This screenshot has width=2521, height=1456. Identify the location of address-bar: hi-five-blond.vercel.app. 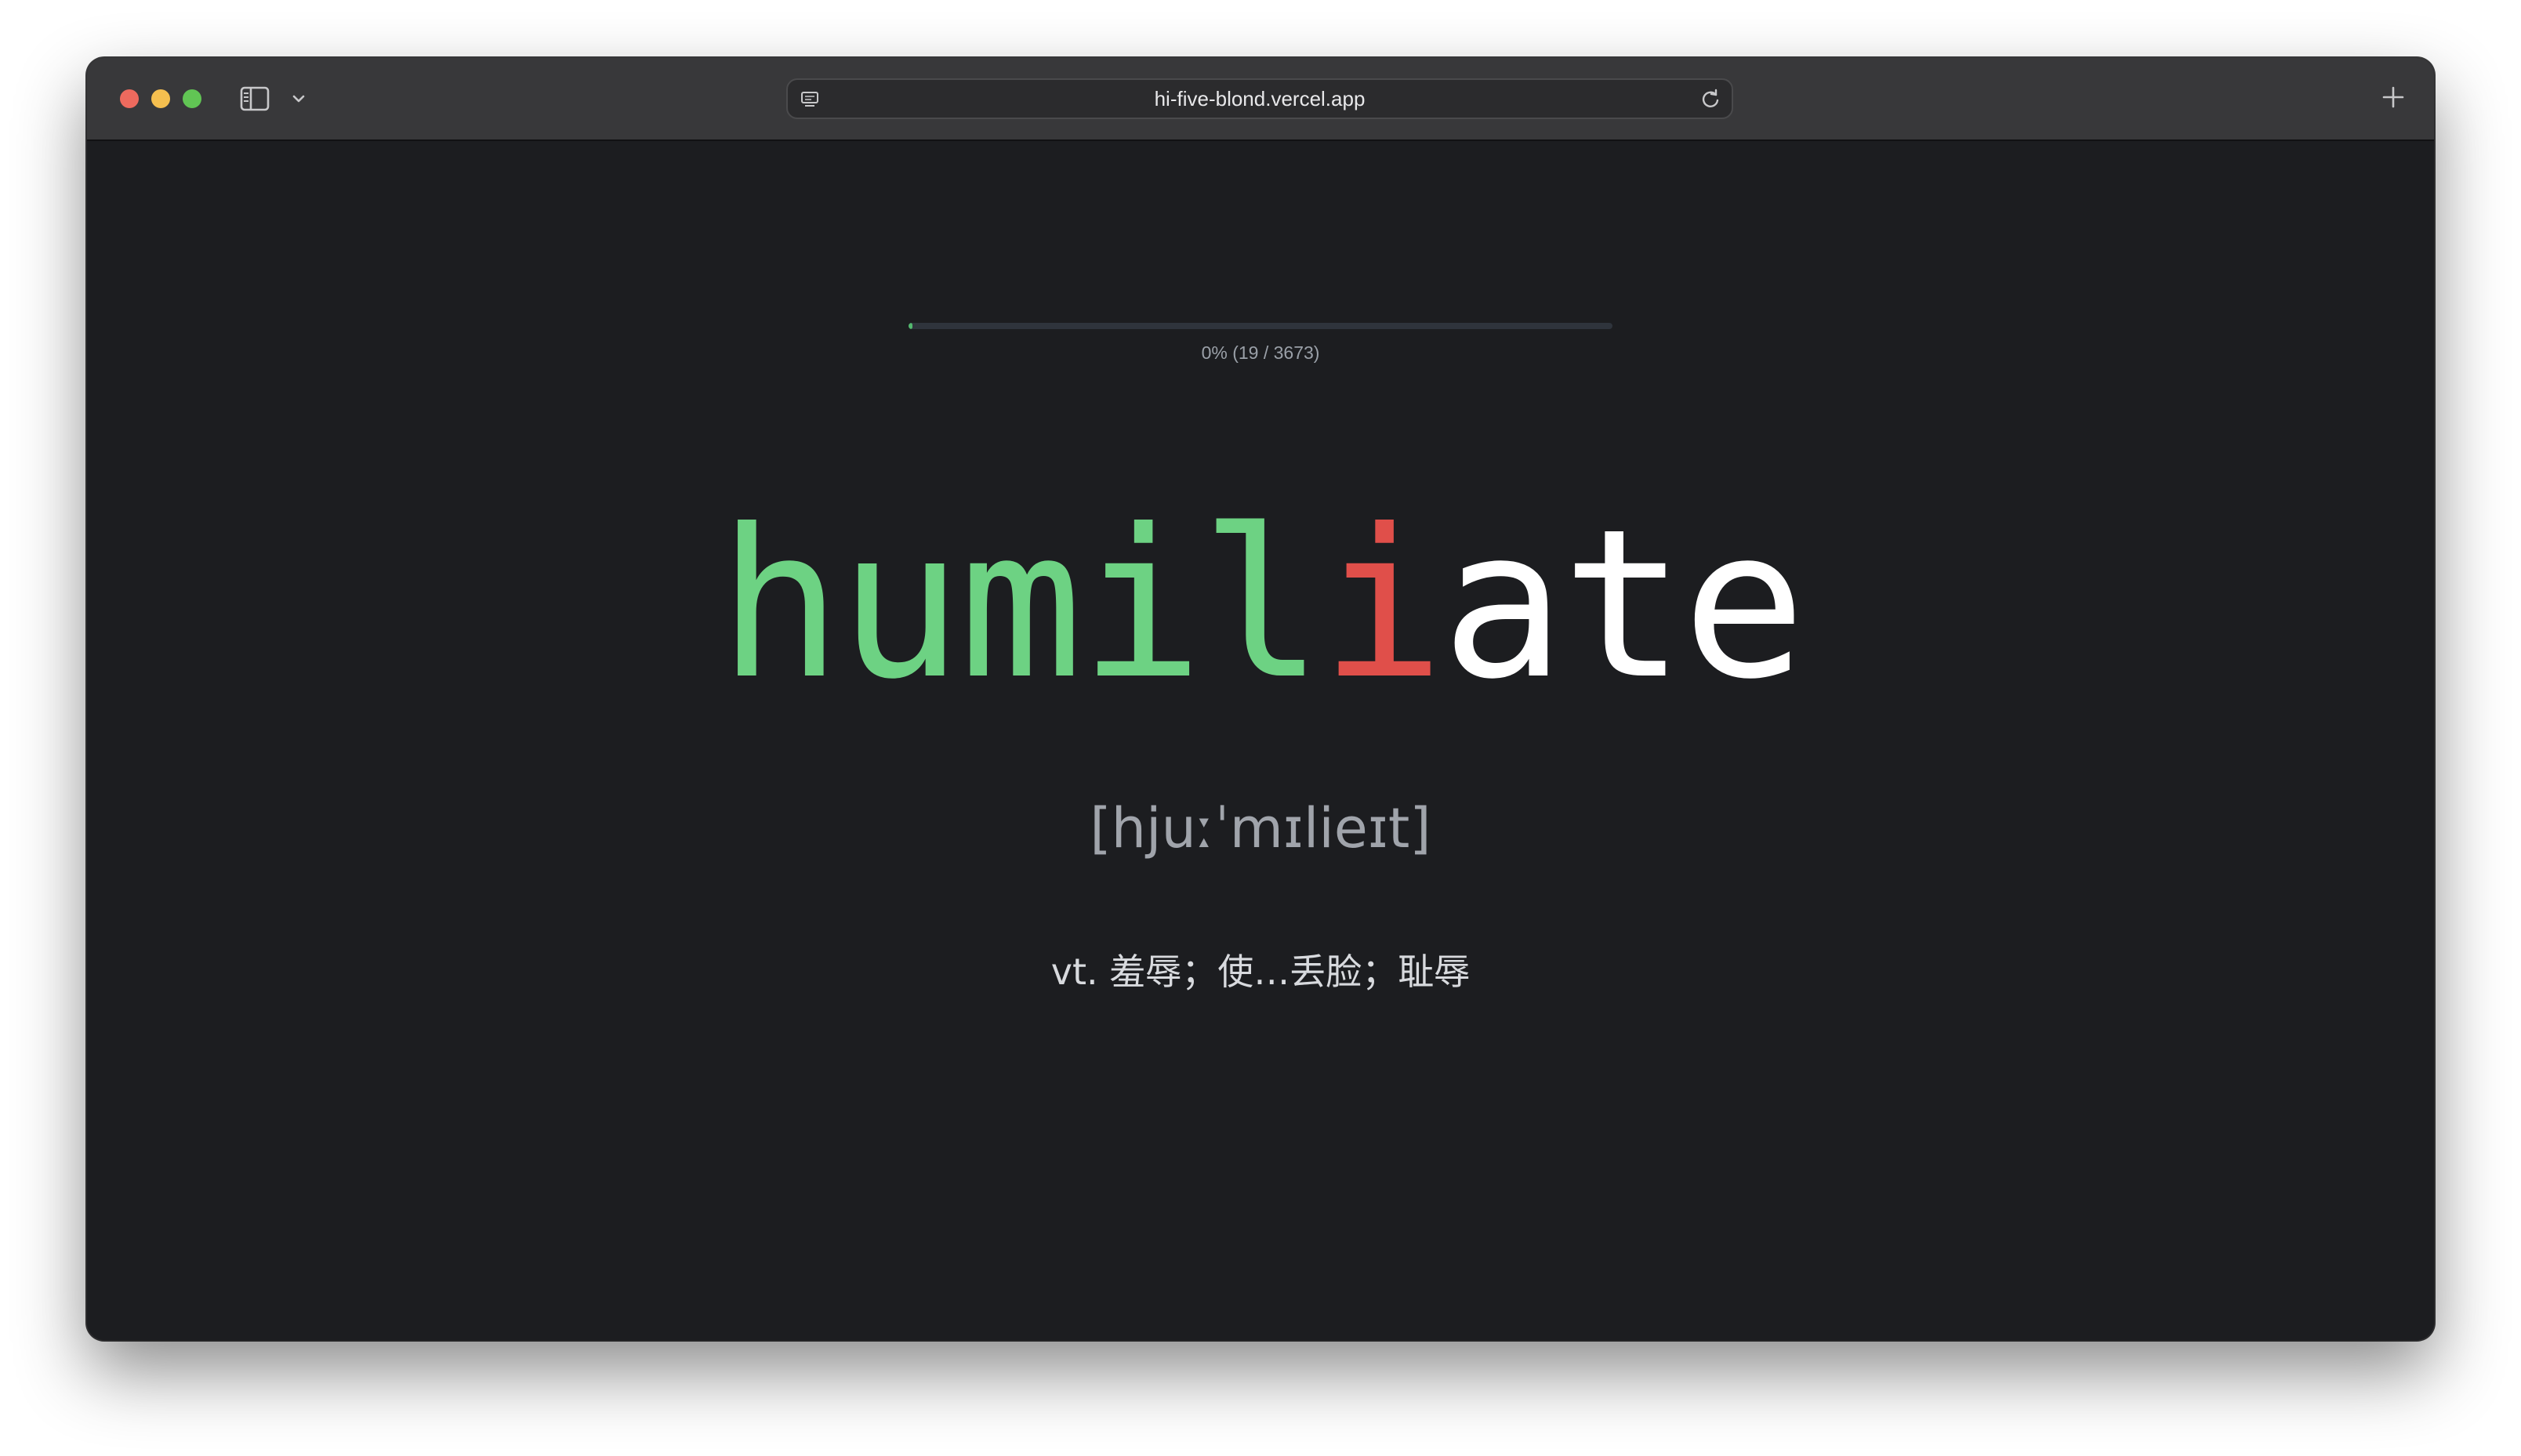
(1259, 98).